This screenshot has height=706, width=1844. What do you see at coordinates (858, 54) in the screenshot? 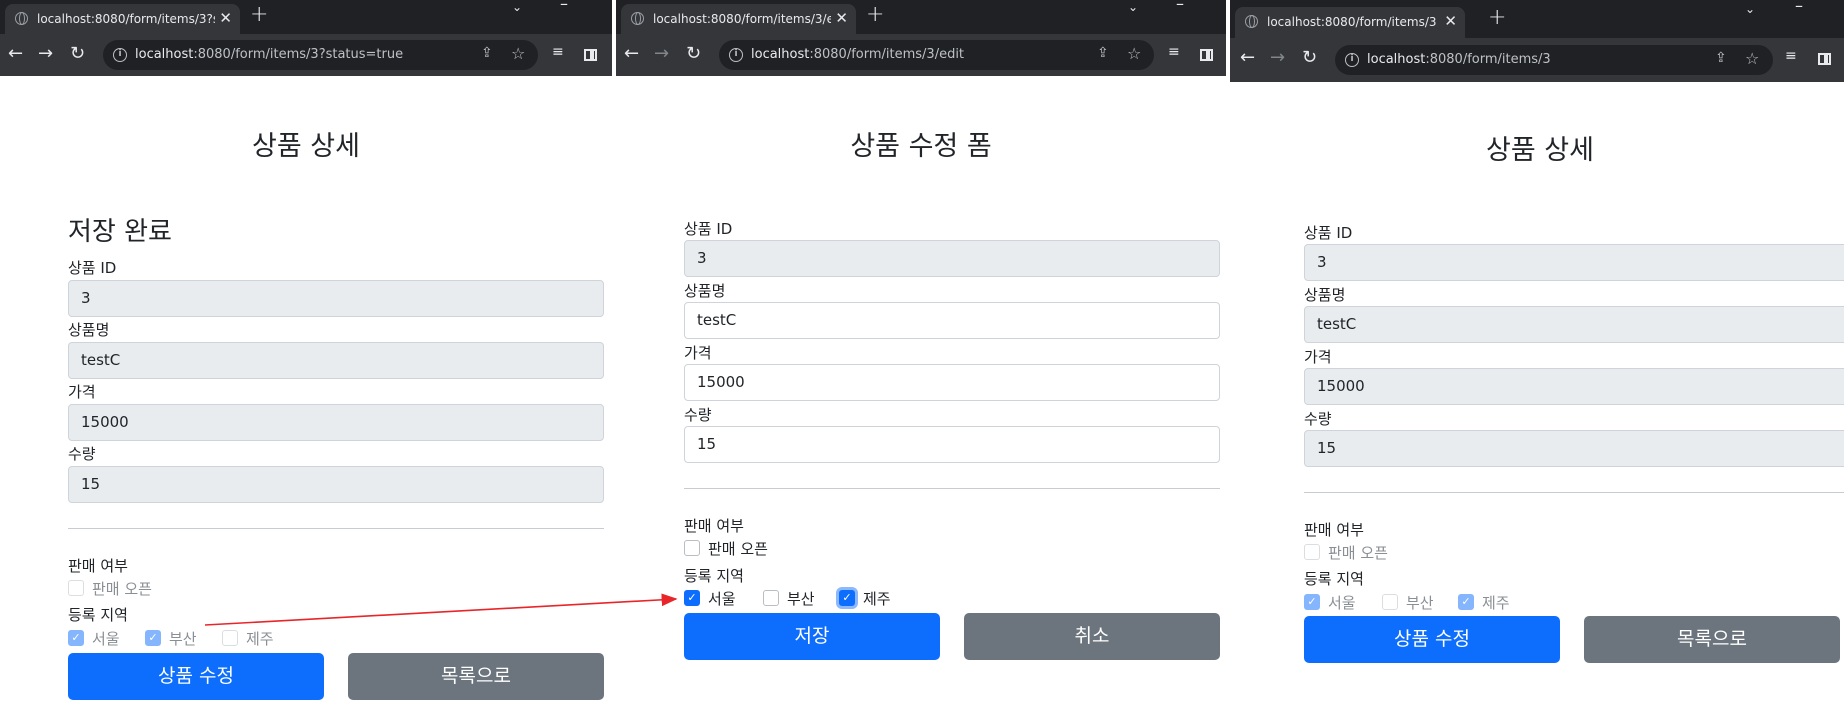
I see `url-text: localhost:8080/form/items/3/edit` at bounding box center [858, 54].